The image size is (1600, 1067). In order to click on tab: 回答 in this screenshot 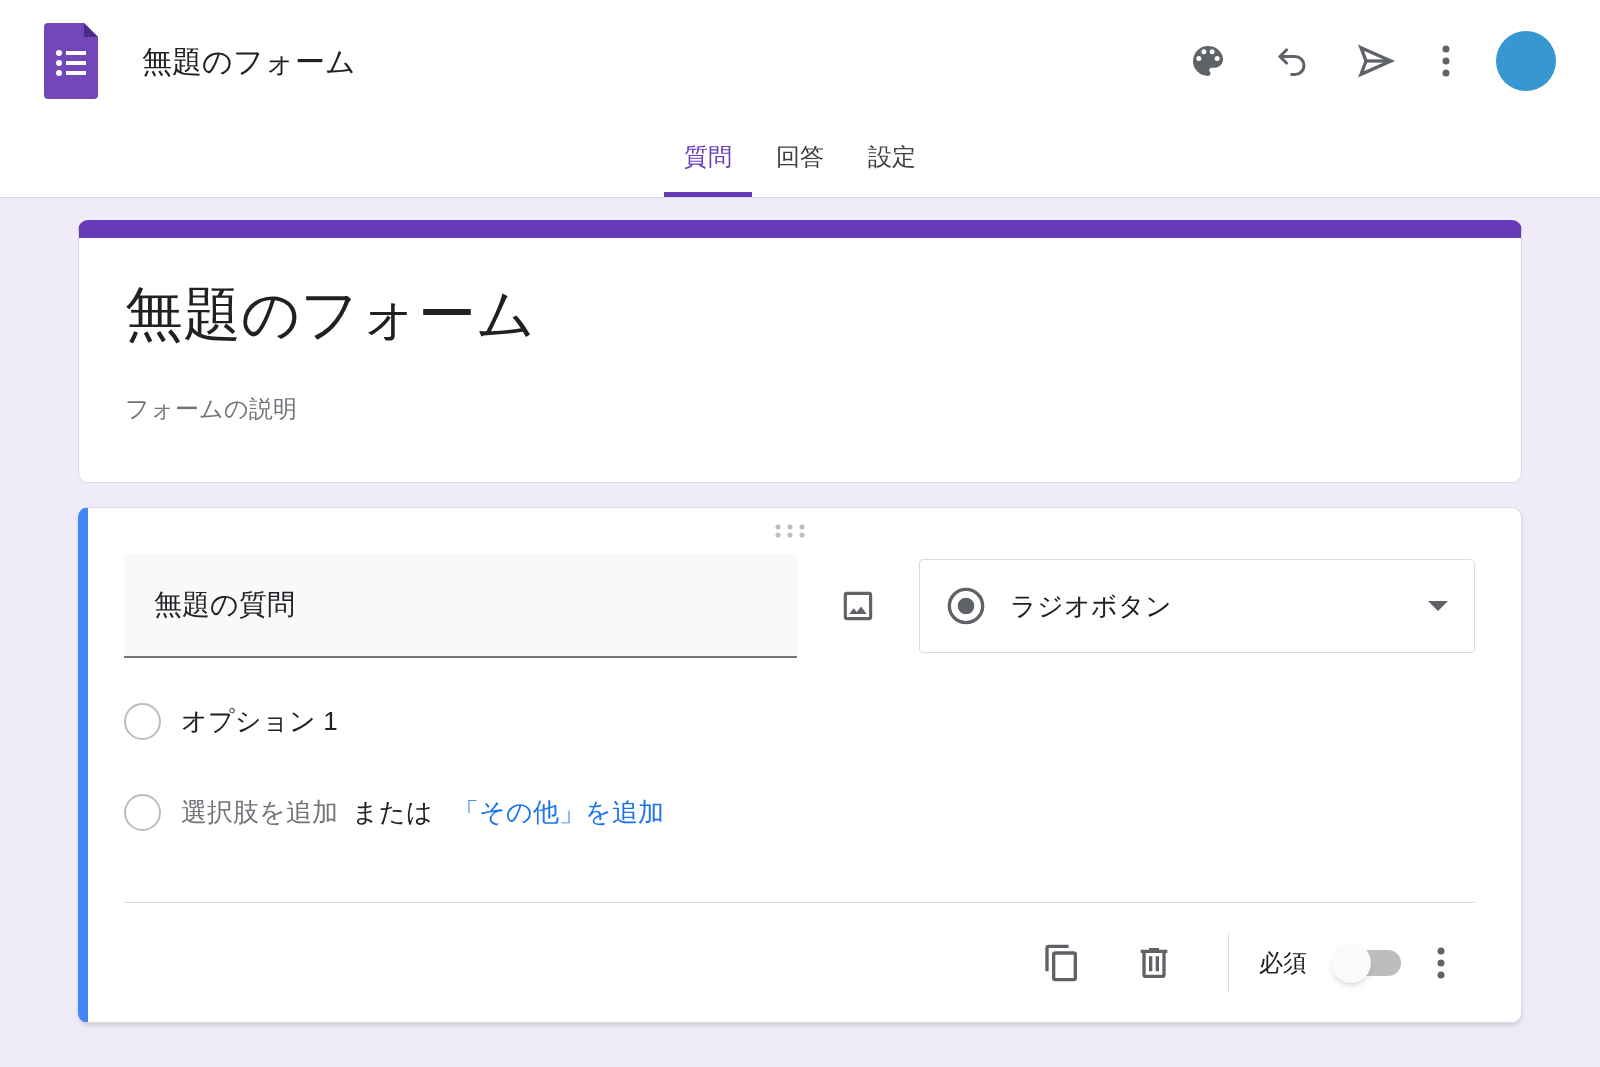, I will do `click(800, 159)`.